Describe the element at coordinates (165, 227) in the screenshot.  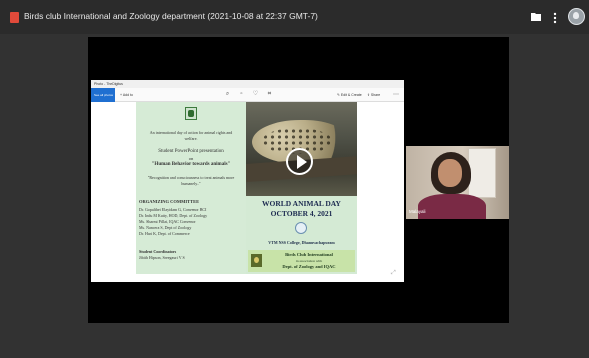
I see `committee-member: Ms. Nancera S, Dept of Zoology` at that location.